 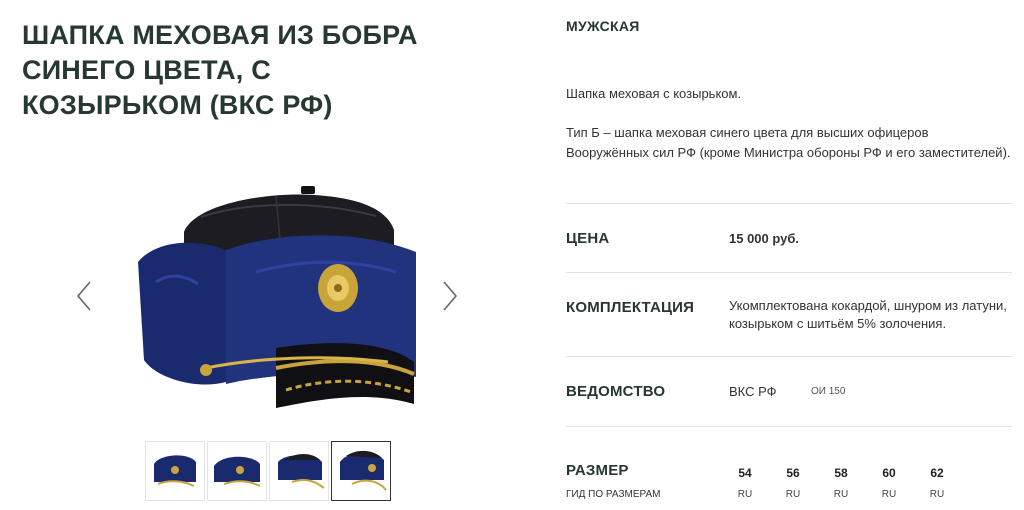 What do you see at coordinates (616, 391) in the screenshot?
I see `department-label: ВЕДОМСТВО` at bounding box center [616, 391].